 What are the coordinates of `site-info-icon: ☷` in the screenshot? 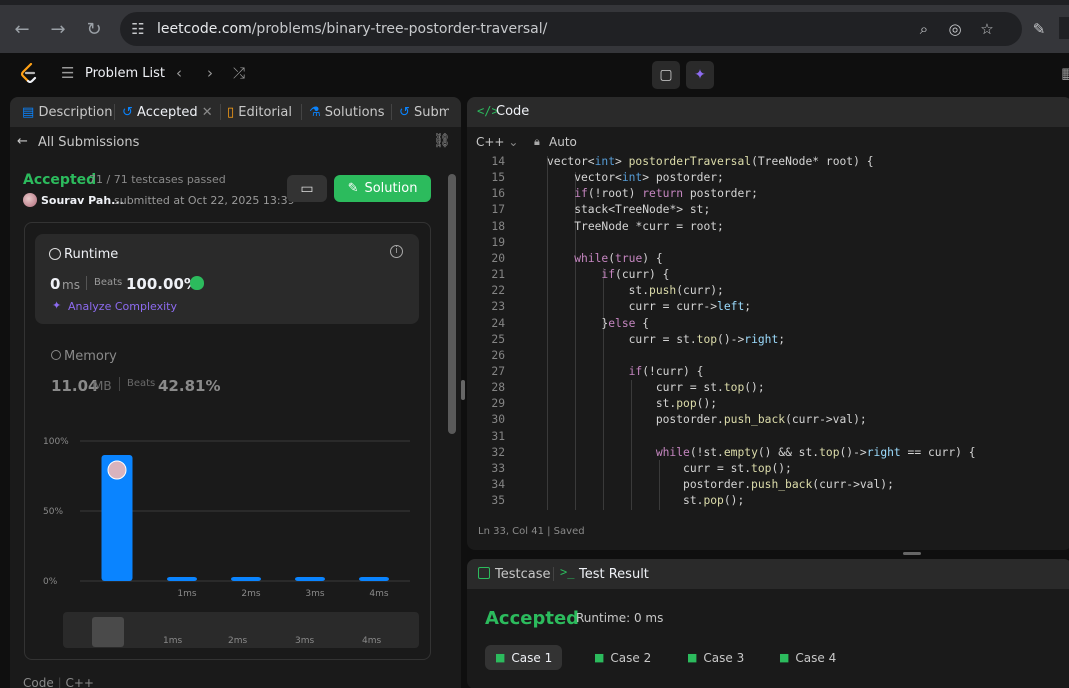 It's located at (138, 29).